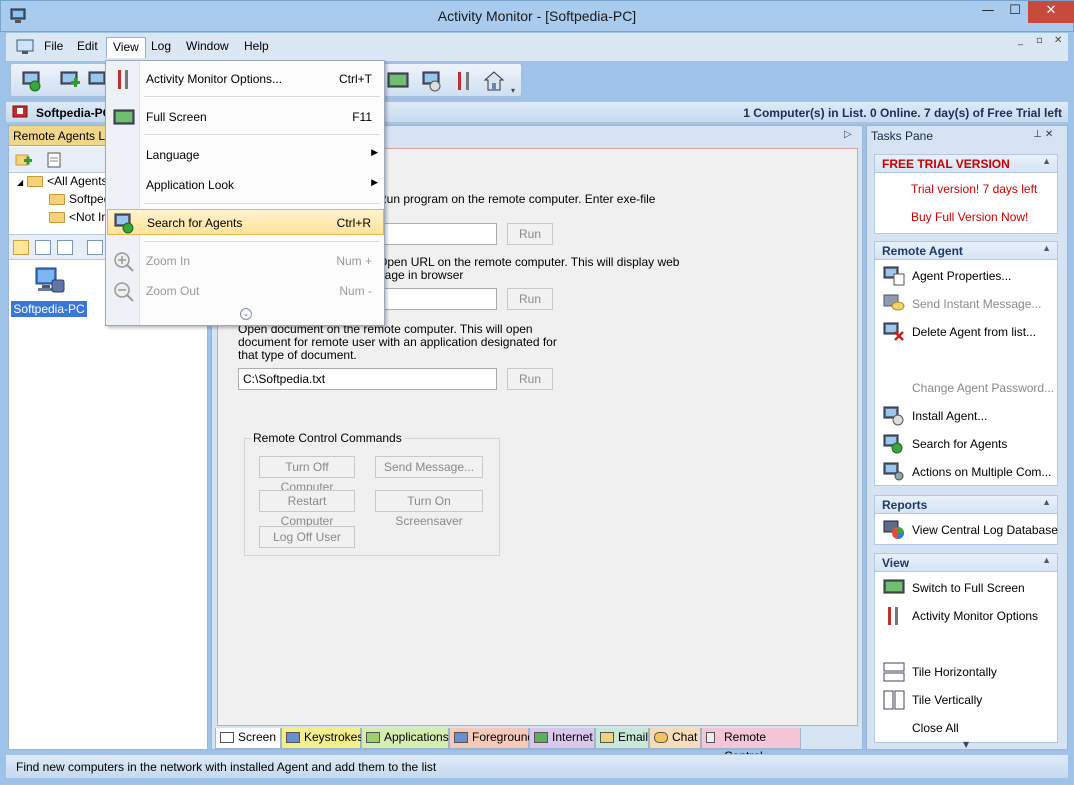 The height and width of the screenshot is (785, 1074). Describe the element at coordinates (32, 81) in the screenshot. I see `search-agents-icon` at that location.